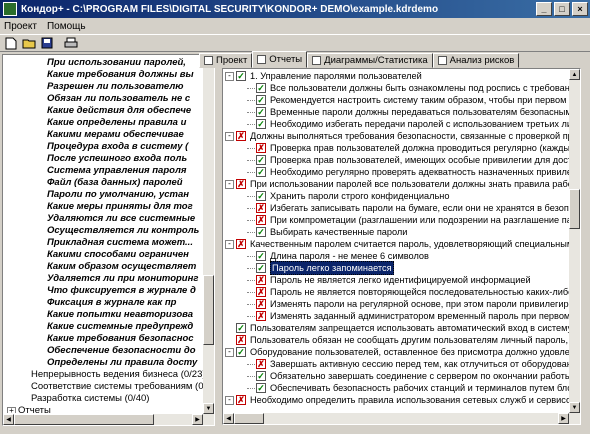 The image size is (590, 434). Describe the element at coordinates (580, 9) in the screenshot. I see `close-button: ×` at that location.